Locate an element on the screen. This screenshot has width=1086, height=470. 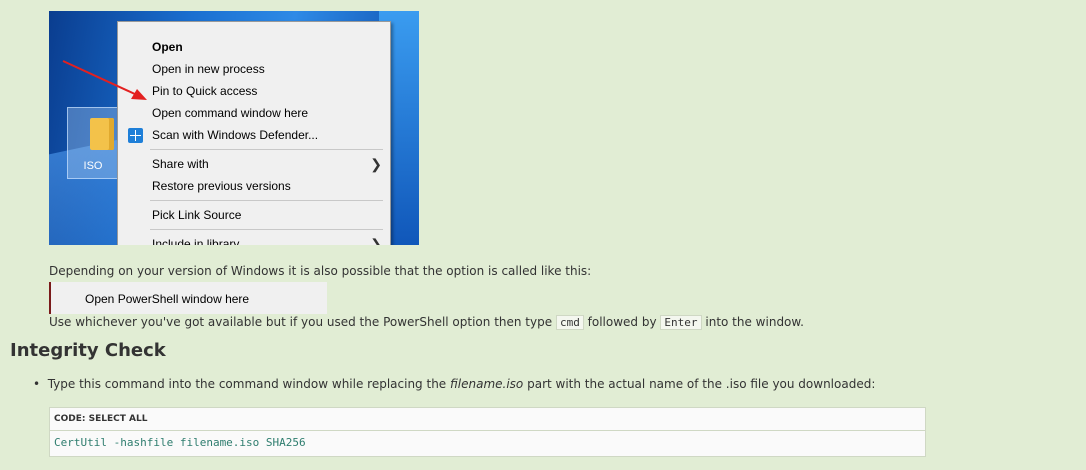
code-command: CertUtil -hashfile filename.iso SHA256 is located at coordinates (487, 443).